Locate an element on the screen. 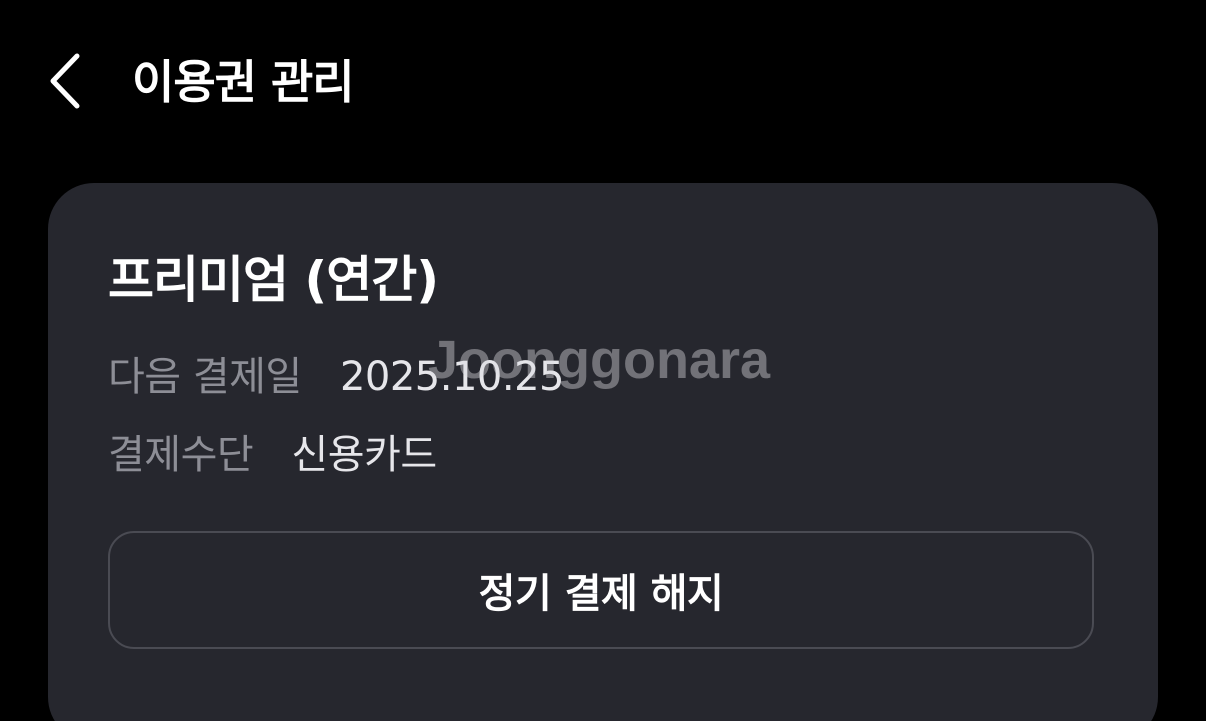 Image resolution: width=1206 pixels, height=721 pixels. payment-method-row: 결제수단 신용카드 is located at coordinates (272, 455).